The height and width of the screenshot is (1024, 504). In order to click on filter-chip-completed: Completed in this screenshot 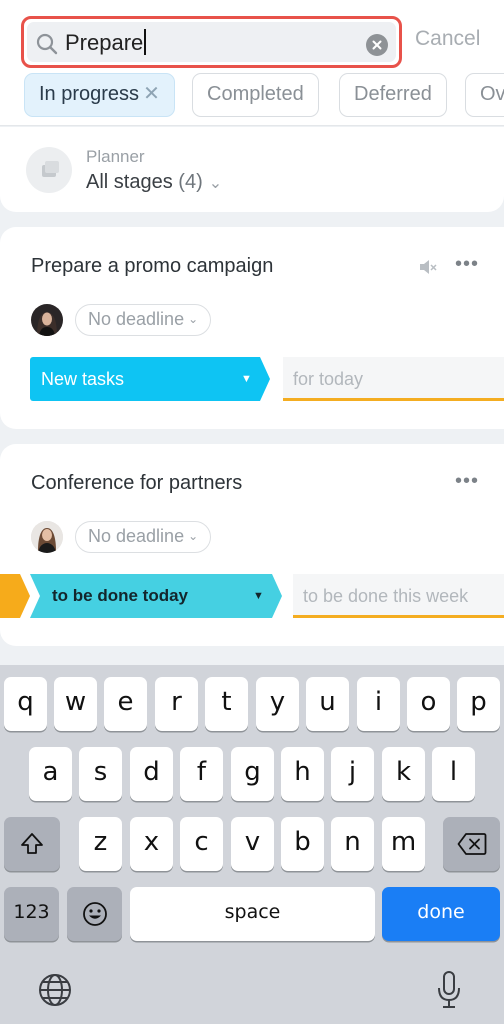, I will do `click(255, 95)`.